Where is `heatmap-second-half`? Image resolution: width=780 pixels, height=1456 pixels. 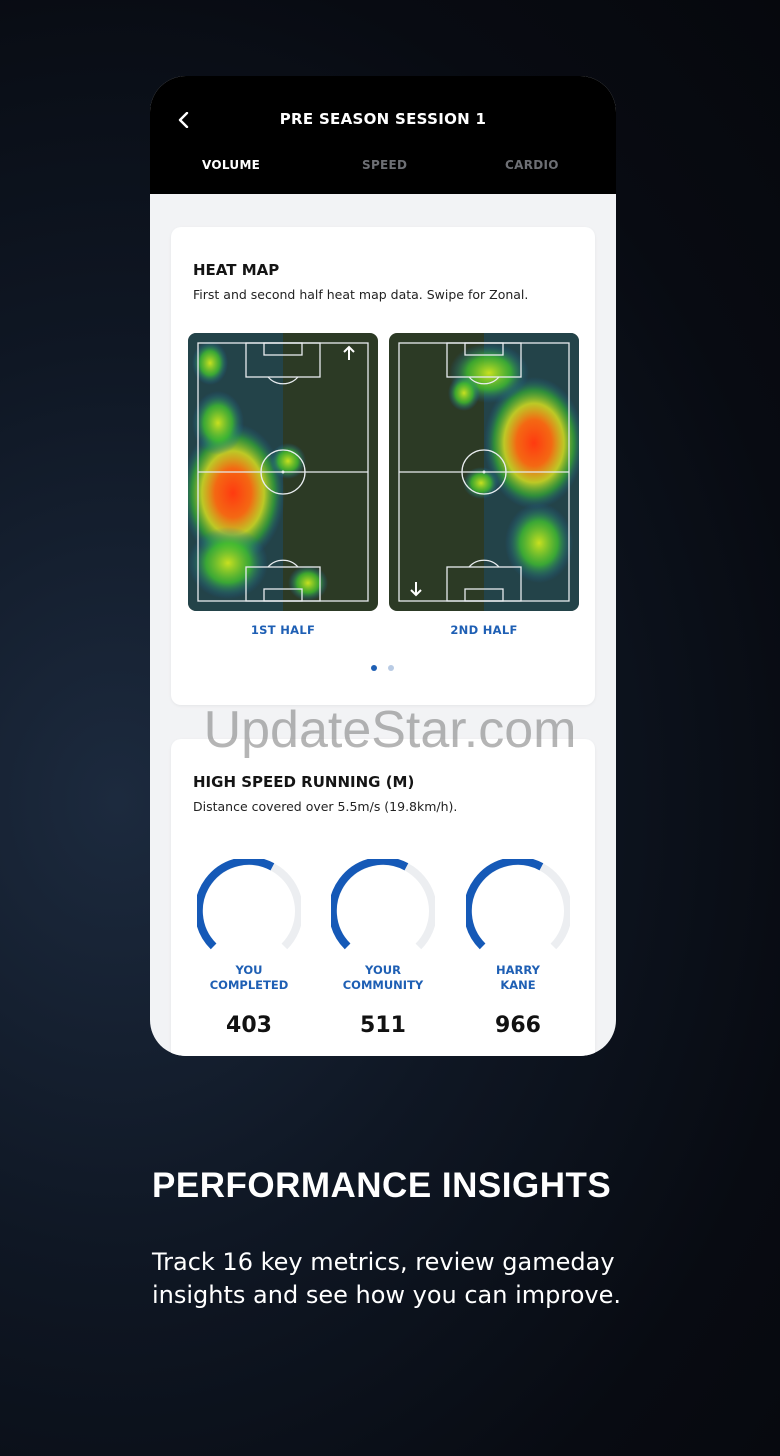
heatmap-second-half is located at coordinates (484, 472).